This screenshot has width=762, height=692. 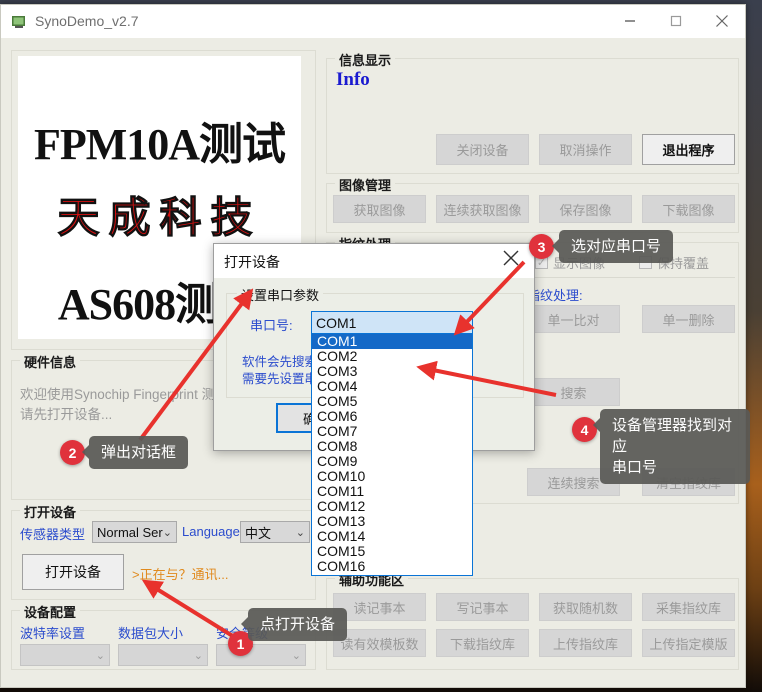 What do you see at coordinates (379, 209) in the screenshot?
I see `capture-image-button: 获取图像` at bounding box center [379, 209].